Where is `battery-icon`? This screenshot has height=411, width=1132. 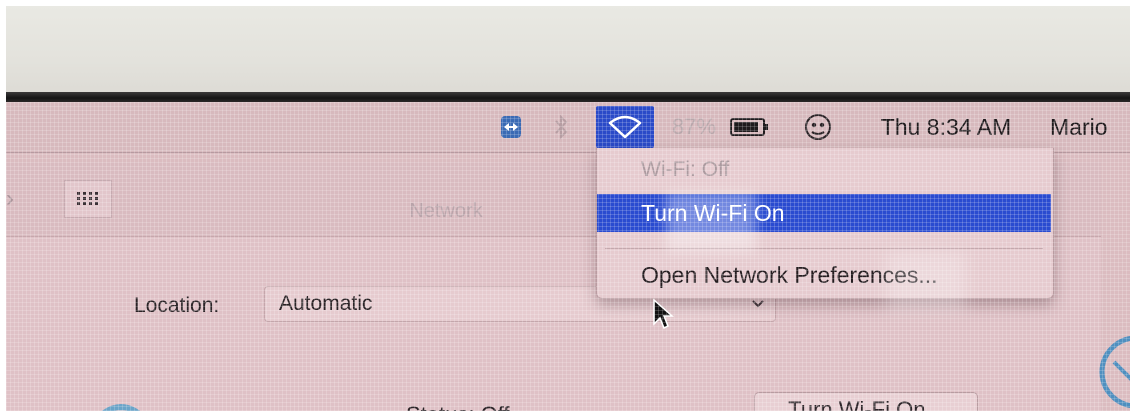 battery-icon is located at coordinates (750, 127).